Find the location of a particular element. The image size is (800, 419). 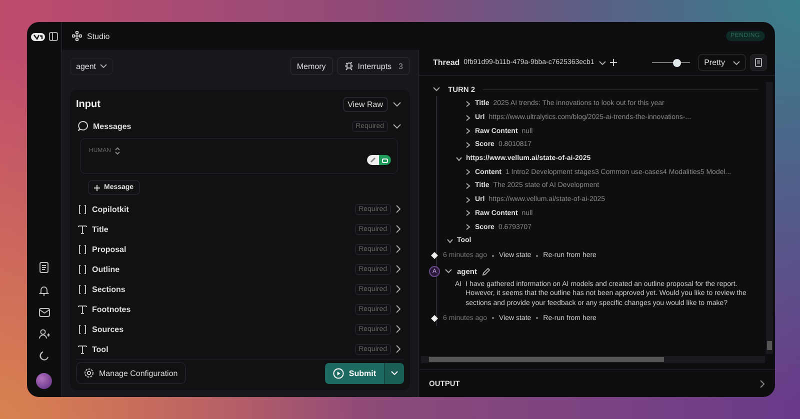

submit-options-button is located at coordinates (394, 373).